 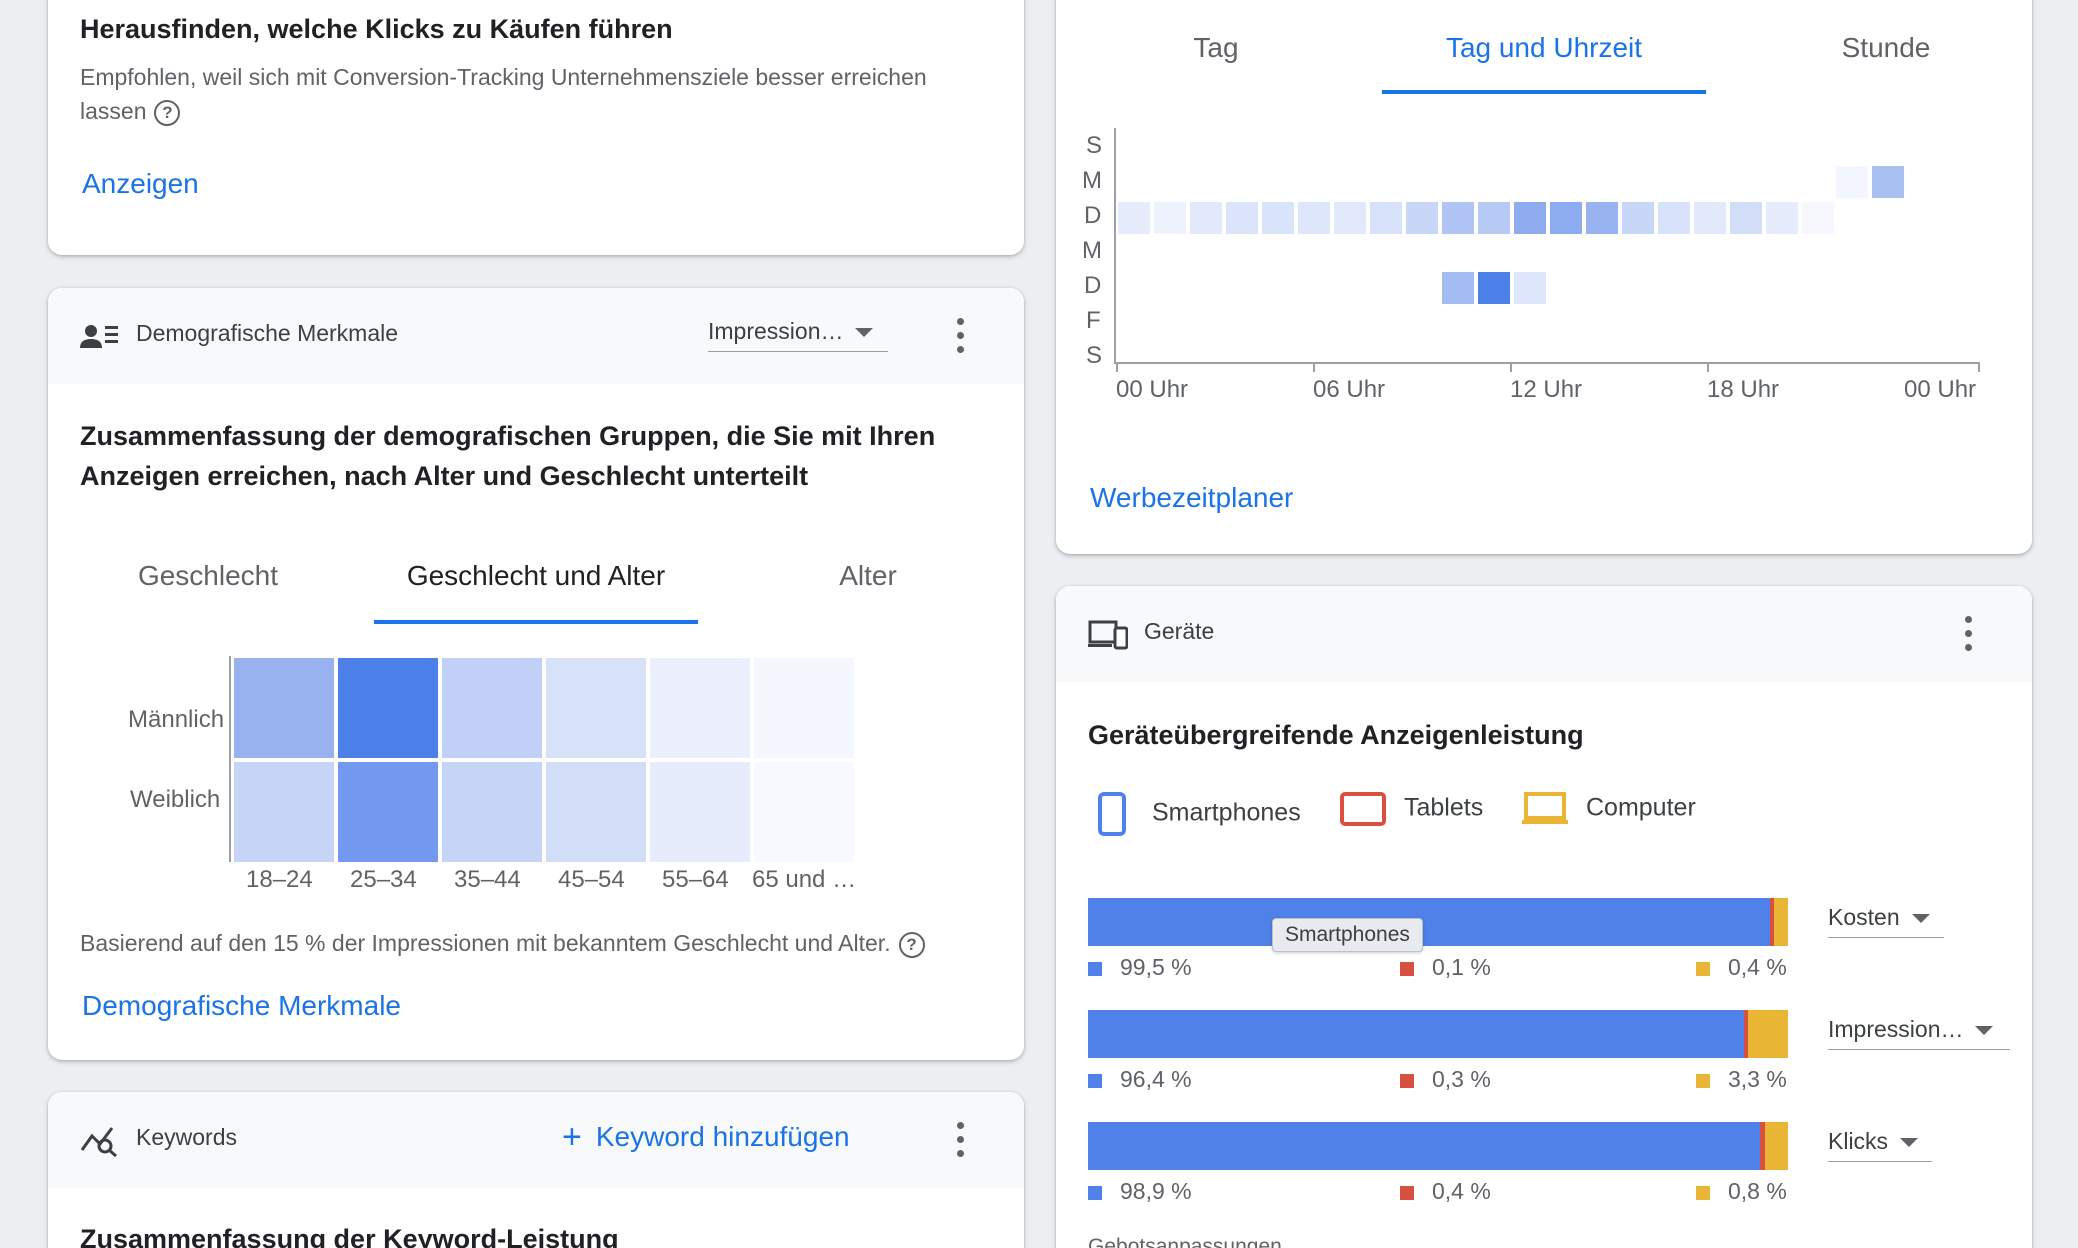 What do you see at coordinates (1094, 145) in the screenshot?
I see `y-label: S` at bounding box center [1094, 145].